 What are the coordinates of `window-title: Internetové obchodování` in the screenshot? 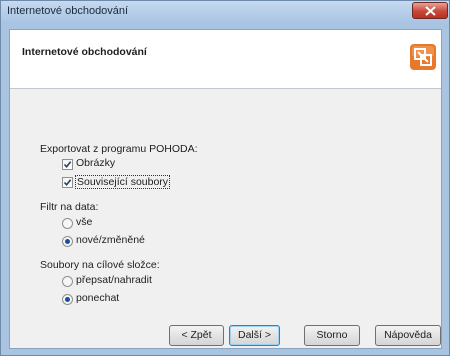 It's located at (68, 11).